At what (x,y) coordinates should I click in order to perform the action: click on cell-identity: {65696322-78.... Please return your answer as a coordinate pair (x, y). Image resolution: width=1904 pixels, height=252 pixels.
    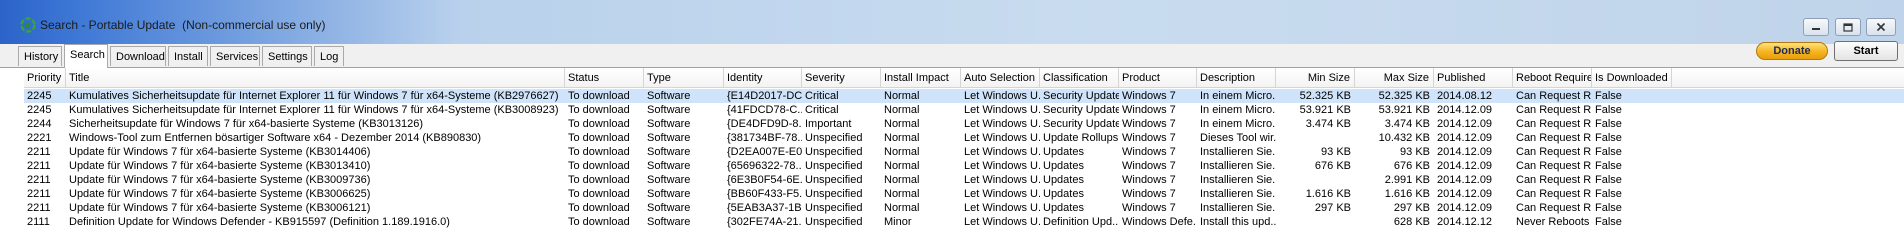
    Looking at the image, I should click on (764, 166).